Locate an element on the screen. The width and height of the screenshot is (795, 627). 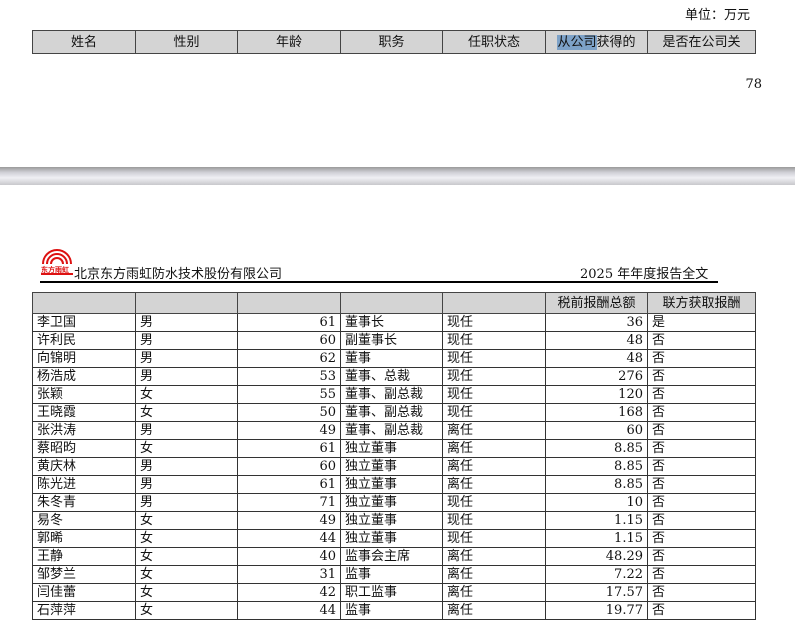
cell-age: 62 is located at coordinates (289, 358).